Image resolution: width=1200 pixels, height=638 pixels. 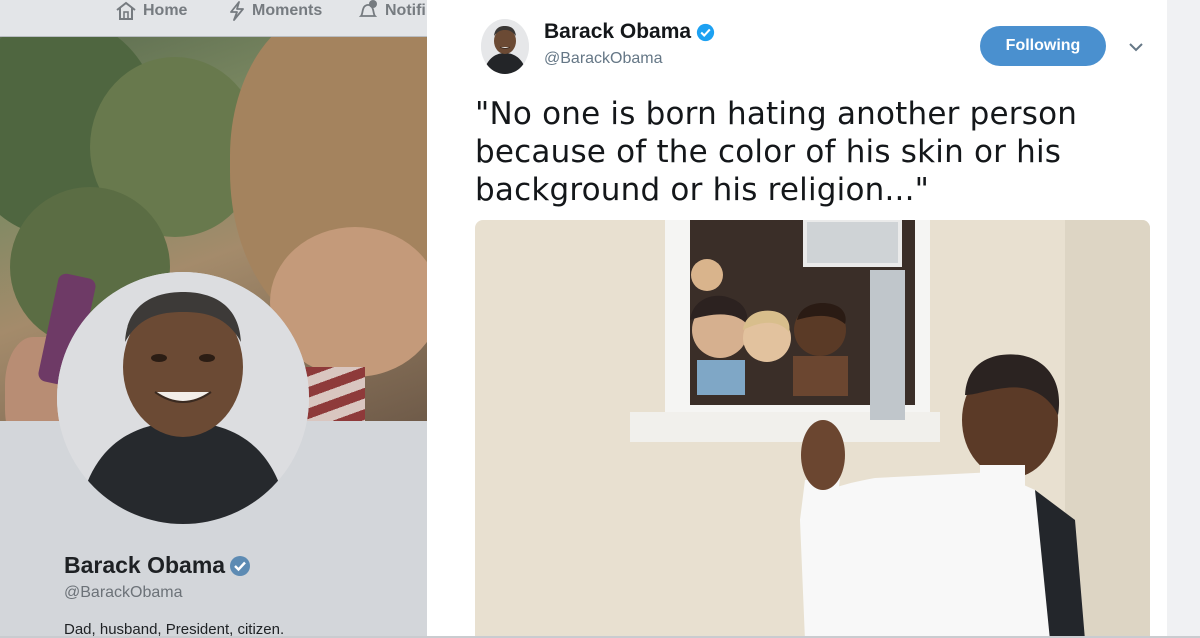 I want to click on tweet-author-avatar, so click(x=505, y=46).